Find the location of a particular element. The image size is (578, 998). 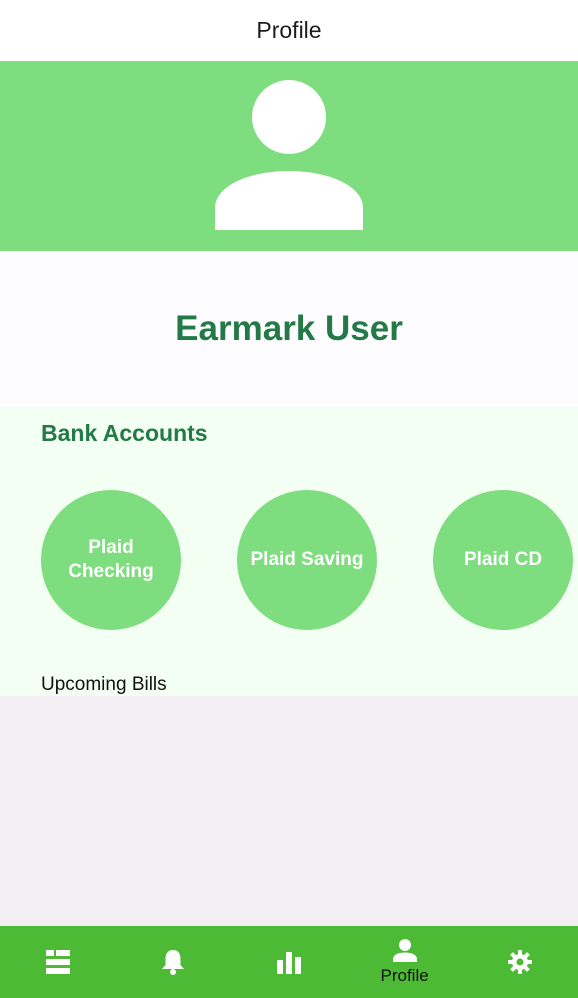

account-label: Plaid Saving is located at coordinates (307, 559).